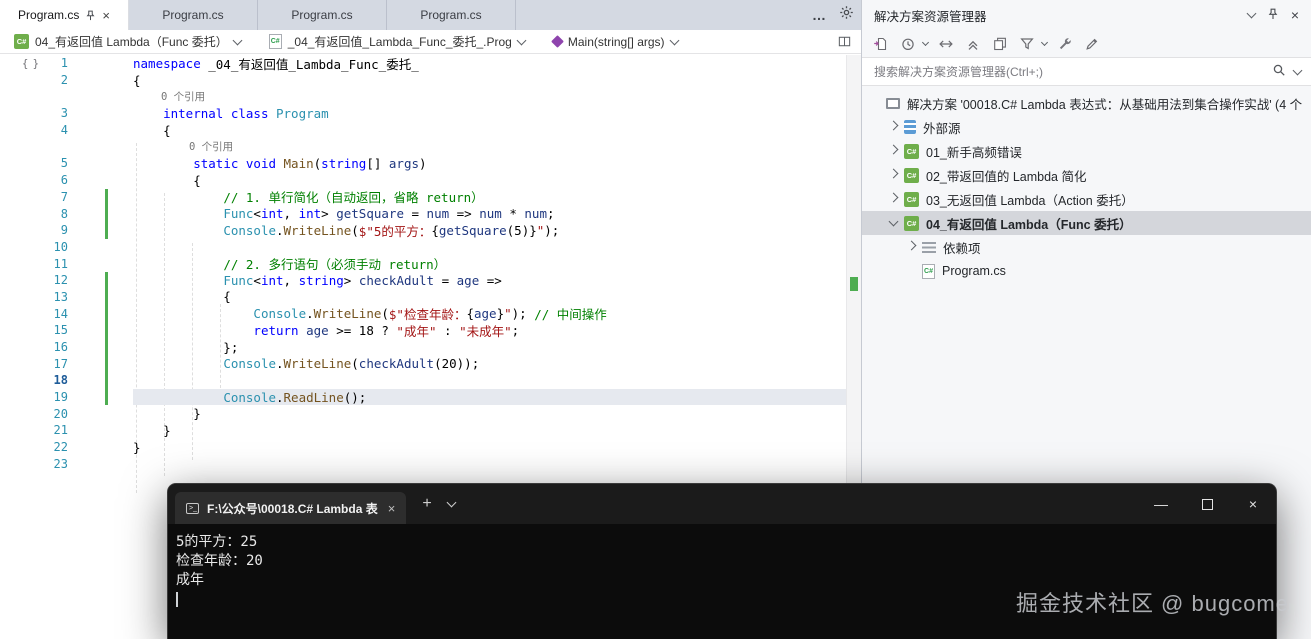 The height and width of the screenshot is (639, 1311). Describe the element at coordinates (423, 297) in the screenshot. I see `code-line: 13 {` at that location.